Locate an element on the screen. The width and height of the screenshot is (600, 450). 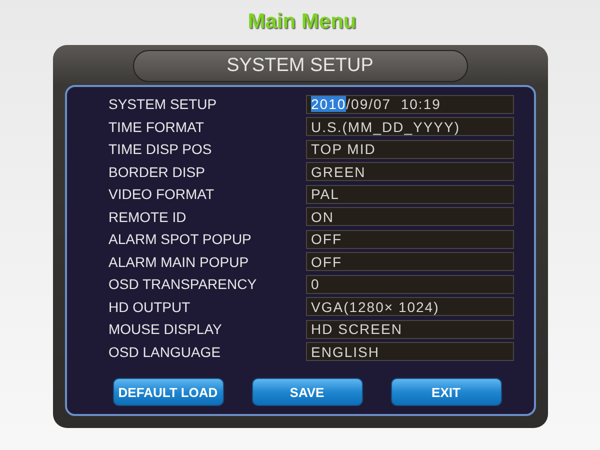
setting-label: ALARM SPOT POPUP is located at coordinates (180, 239).